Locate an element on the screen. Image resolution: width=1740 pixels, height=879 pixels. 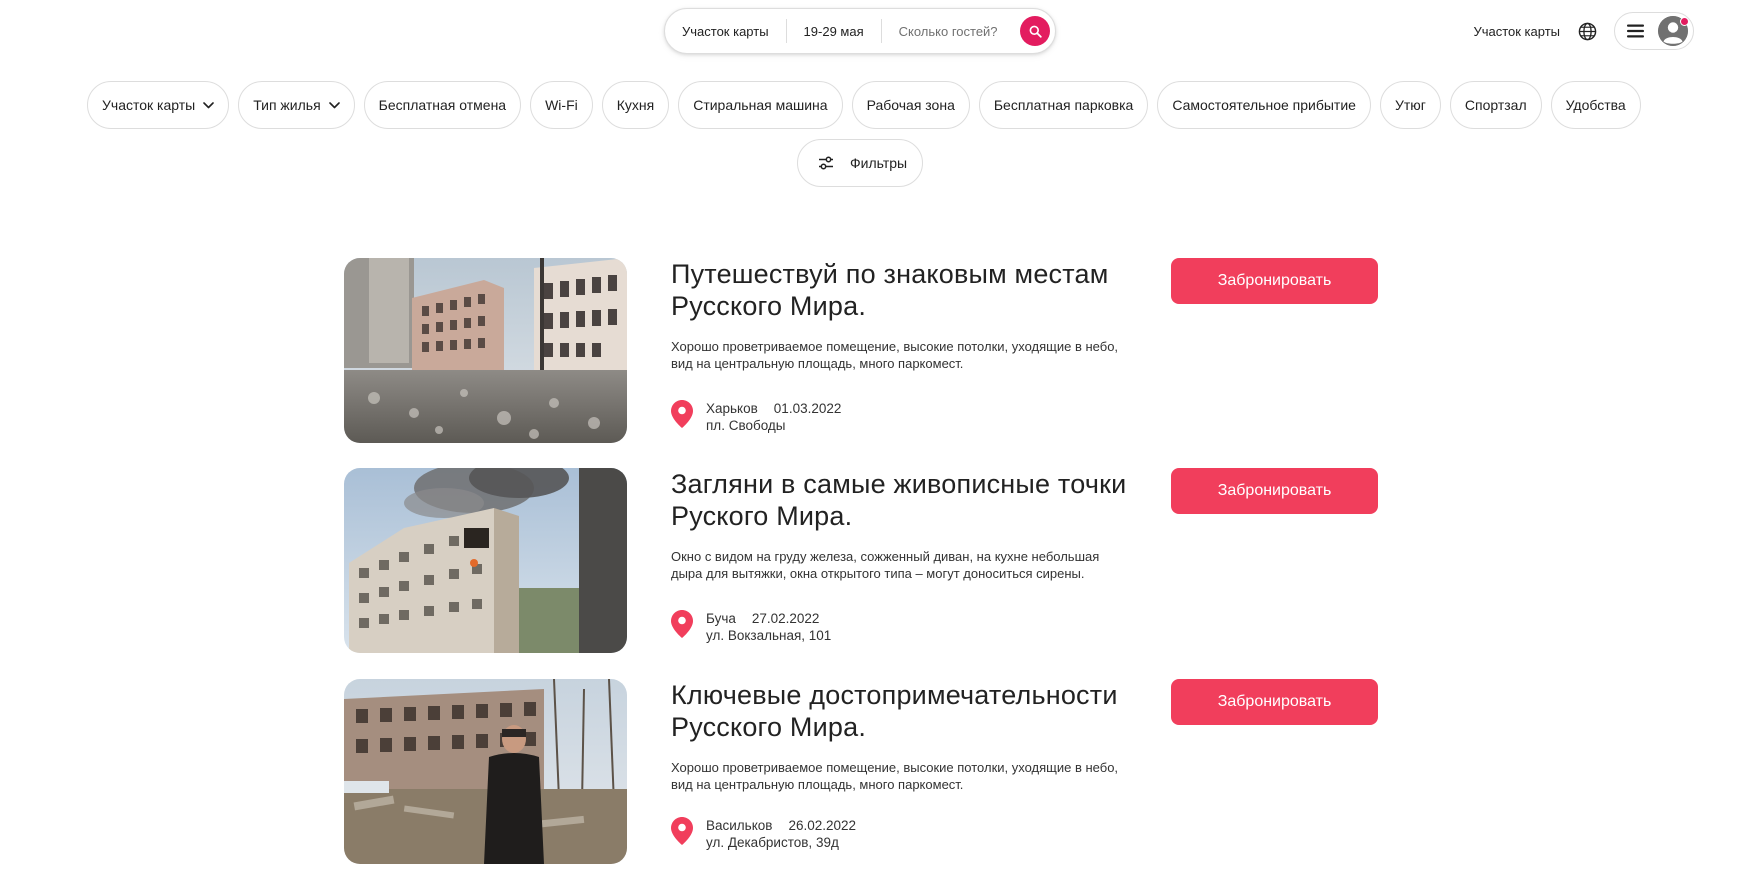
listing-city: Васильков is located at coordinates (739, 825).